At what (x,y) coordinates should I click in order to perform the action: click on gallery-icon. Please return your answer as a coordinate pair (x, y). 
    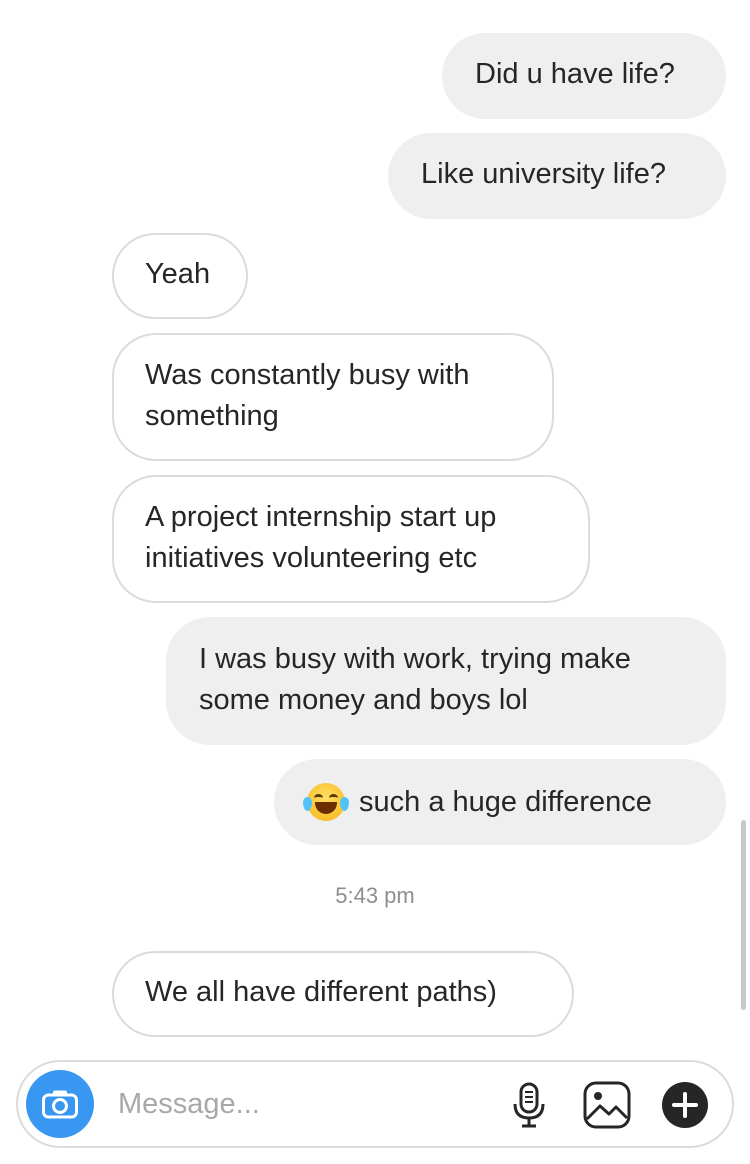
    Looking at the image, I should click on (607, 1105).